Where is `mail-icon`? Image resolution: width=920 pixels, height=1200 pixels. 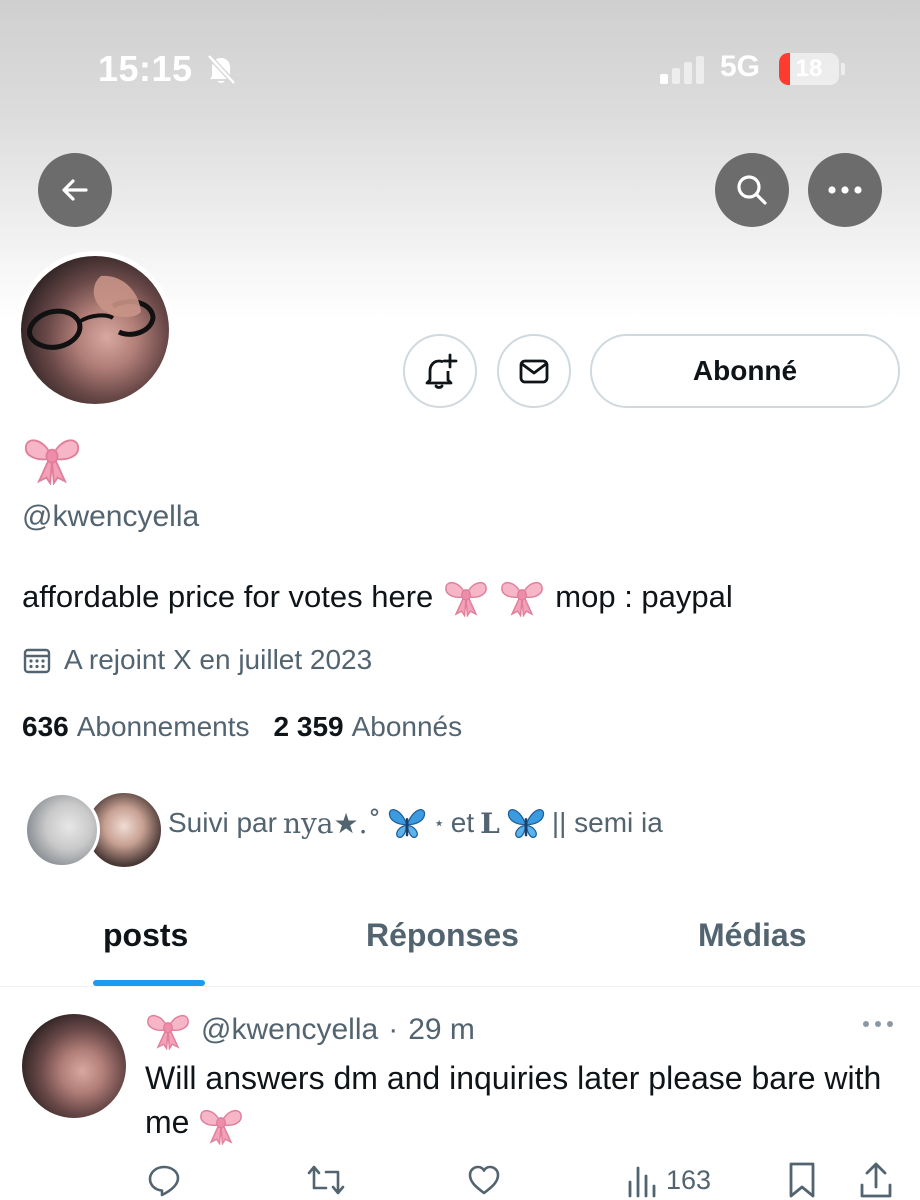 mail-icon is located at coordinates (534, 371).